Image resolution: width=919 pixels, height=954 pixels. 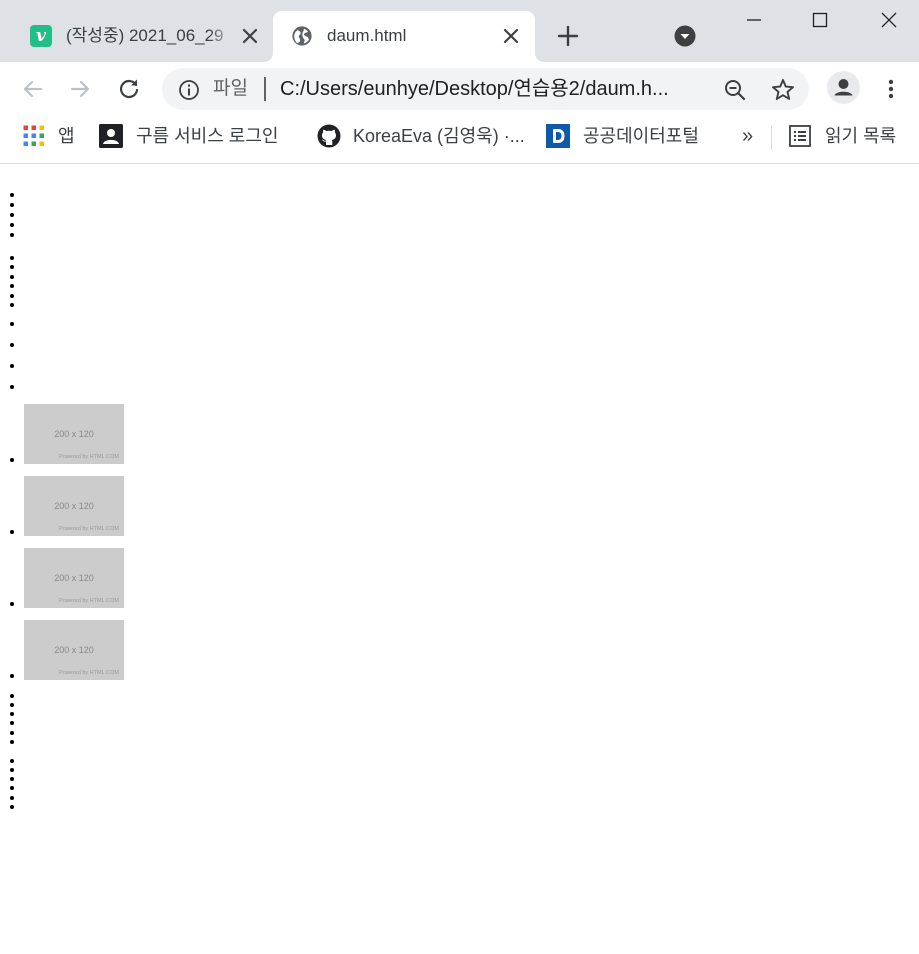 I want to click on new-tab-button, so click(x=568, y=36).